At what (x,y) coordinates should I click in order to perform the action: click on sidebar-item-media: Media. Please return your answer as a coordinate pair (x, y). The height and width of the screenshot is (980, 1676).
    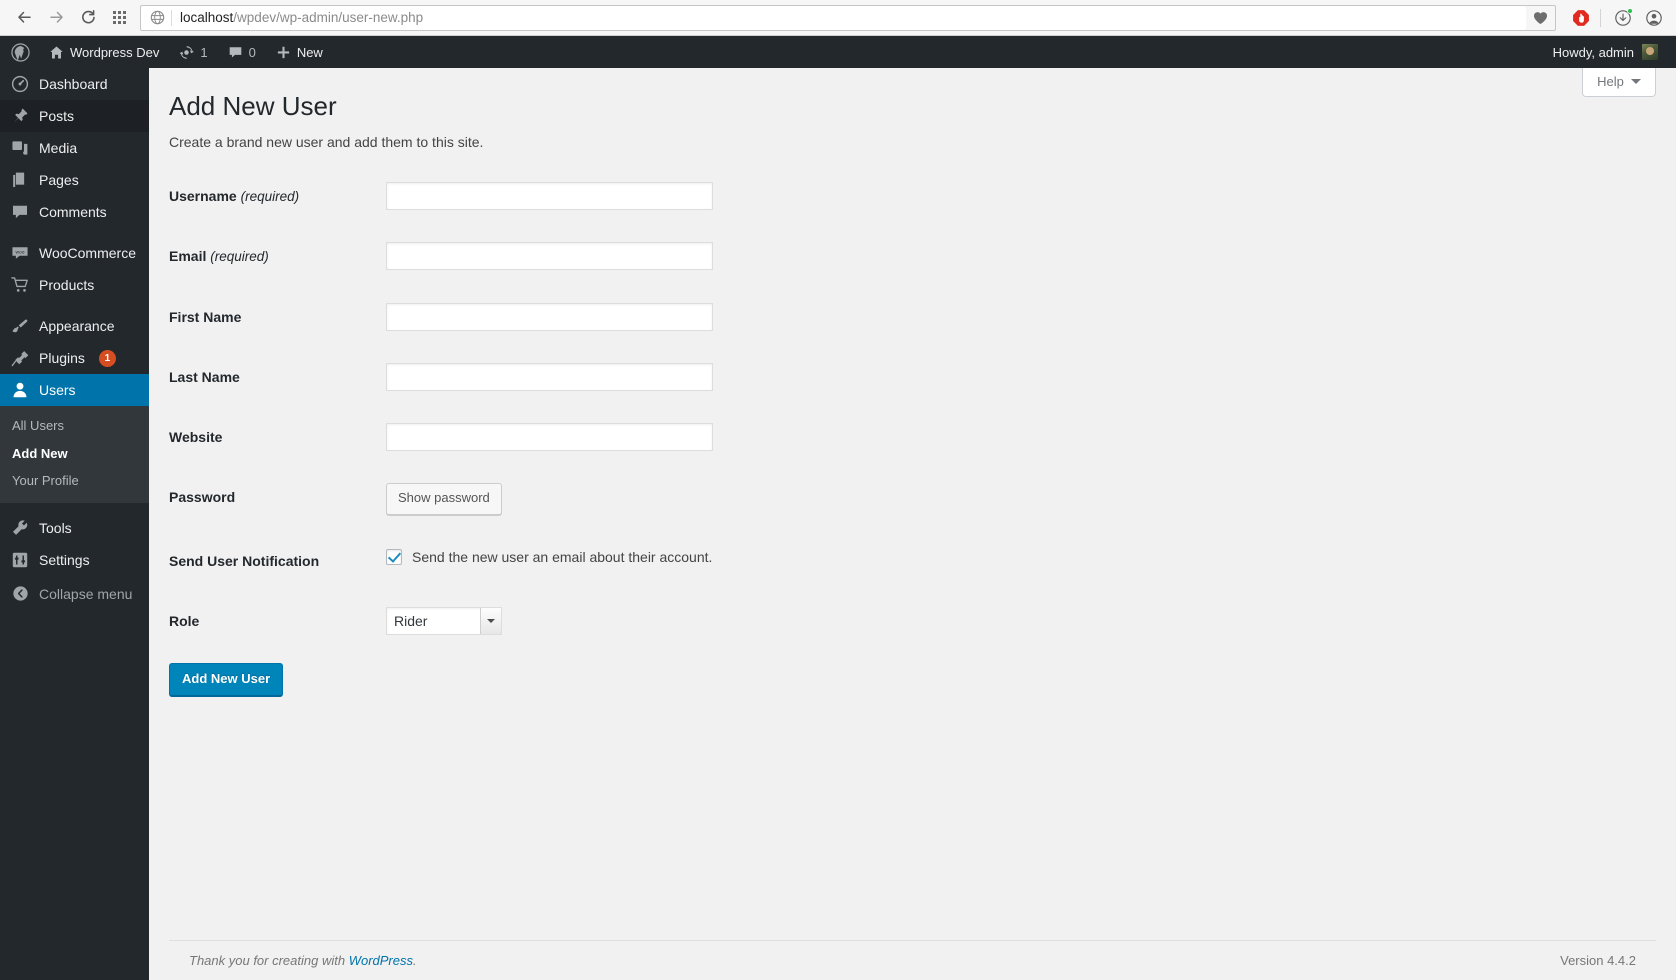
    Looking at the image, I should click on (74, 148).